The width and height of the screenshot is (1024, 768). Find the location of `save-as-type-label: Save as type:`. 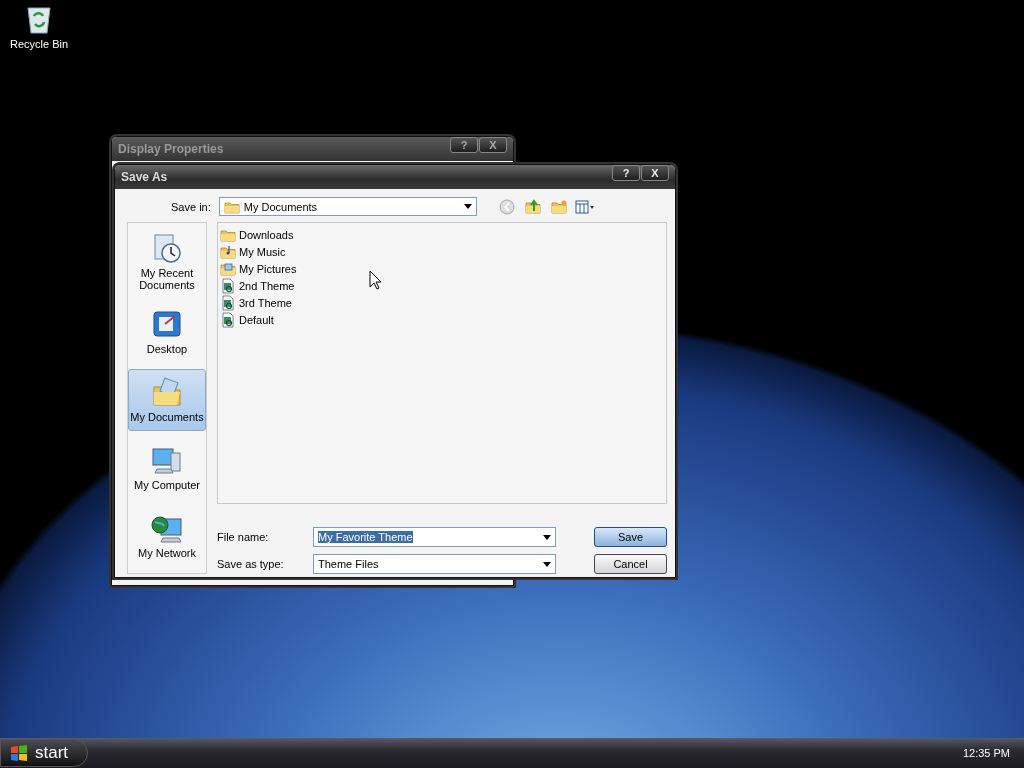

save-as-type-label: Save as type: is located at coordinates (251, 564).